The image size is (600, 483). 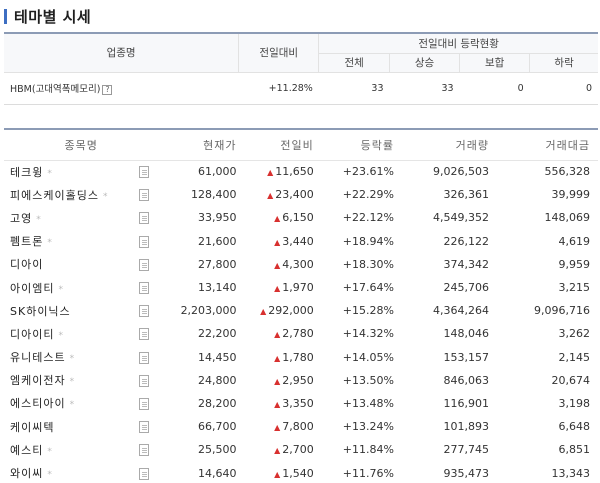 I want to click on stock-change-cell: ▲ 3,440, so click(x=283, y=241).